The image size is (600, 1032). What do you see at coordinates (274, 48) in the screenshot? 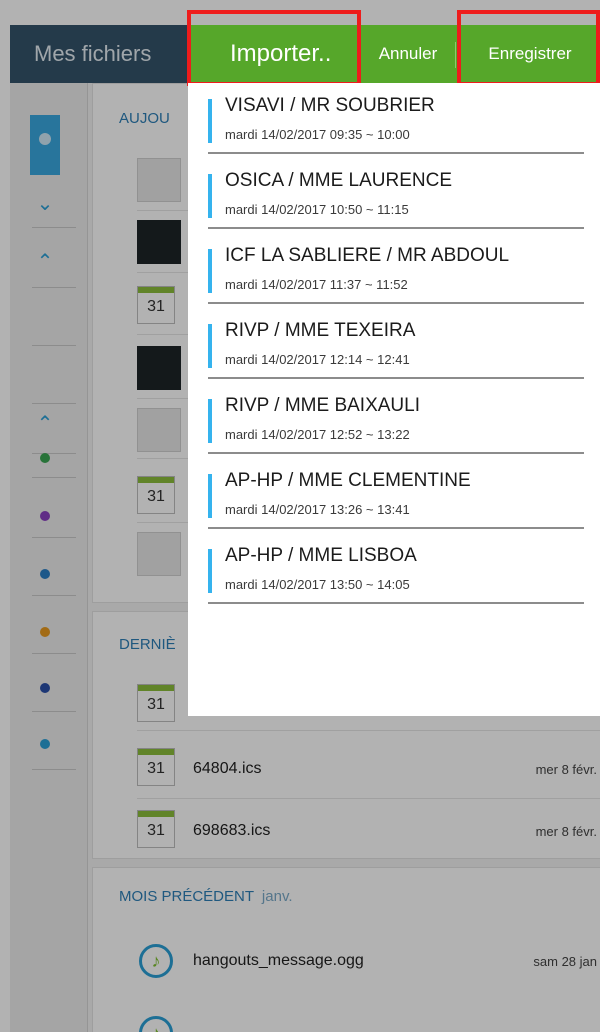
I see `import-highlight-box` at bounding box center [274, 48].